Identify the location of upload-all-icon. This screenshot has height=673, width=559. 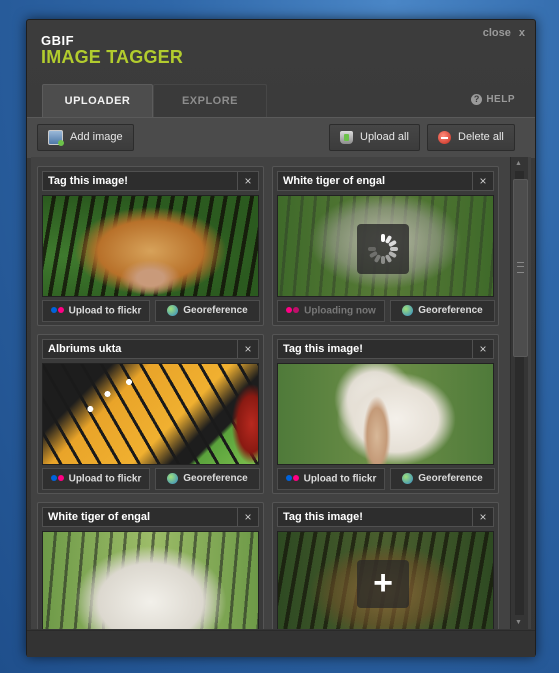
(346, 137).